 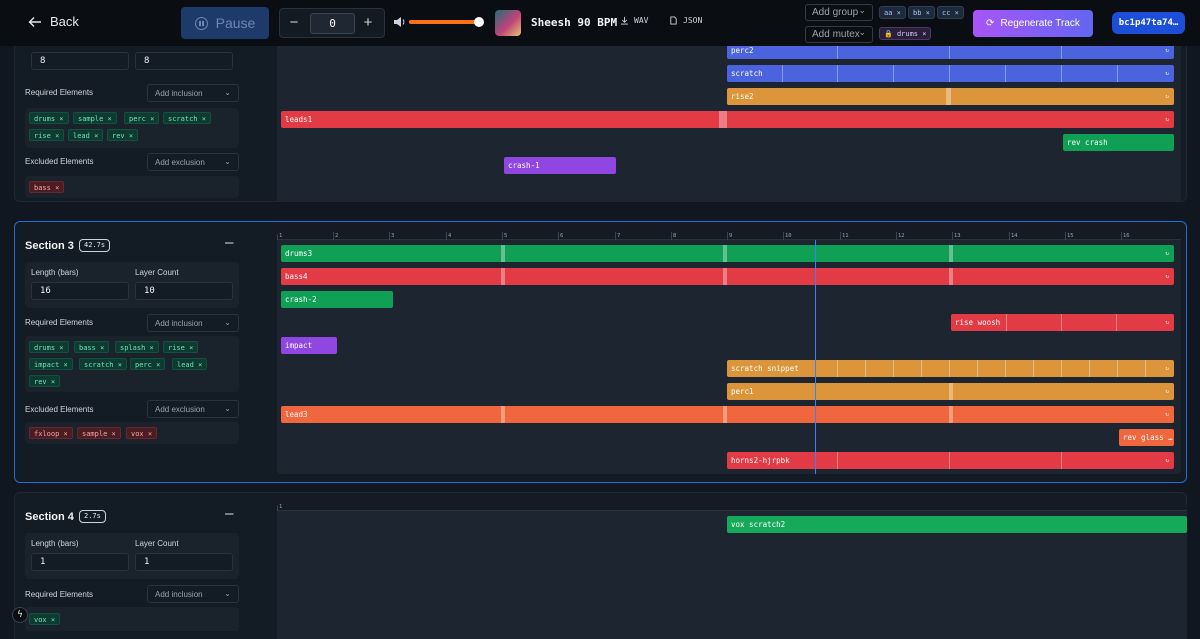 What do you see at coordinates (905, 33) in the screenshot?
I see `mutex-tag: 🔒 drums ×` at bounding box center [905, 33].